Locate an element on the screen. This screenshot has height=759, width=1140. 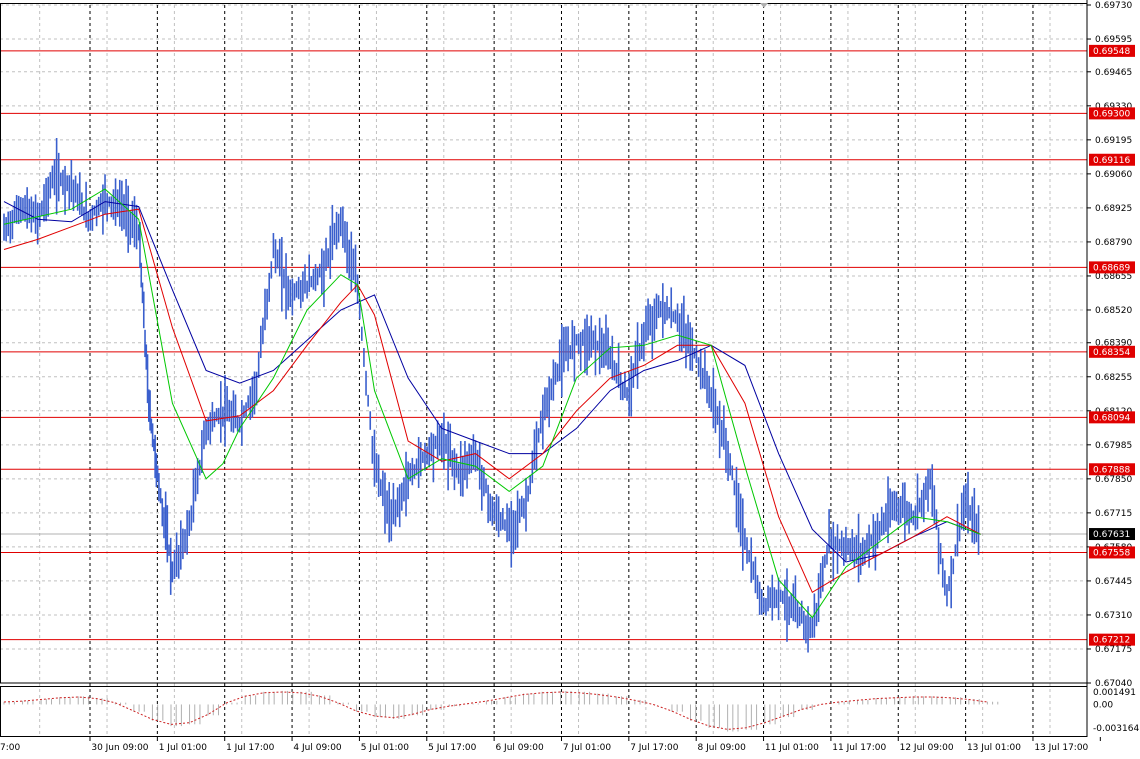
time-label: 11 Jul 17:00 is located at coordinates (859, 748).